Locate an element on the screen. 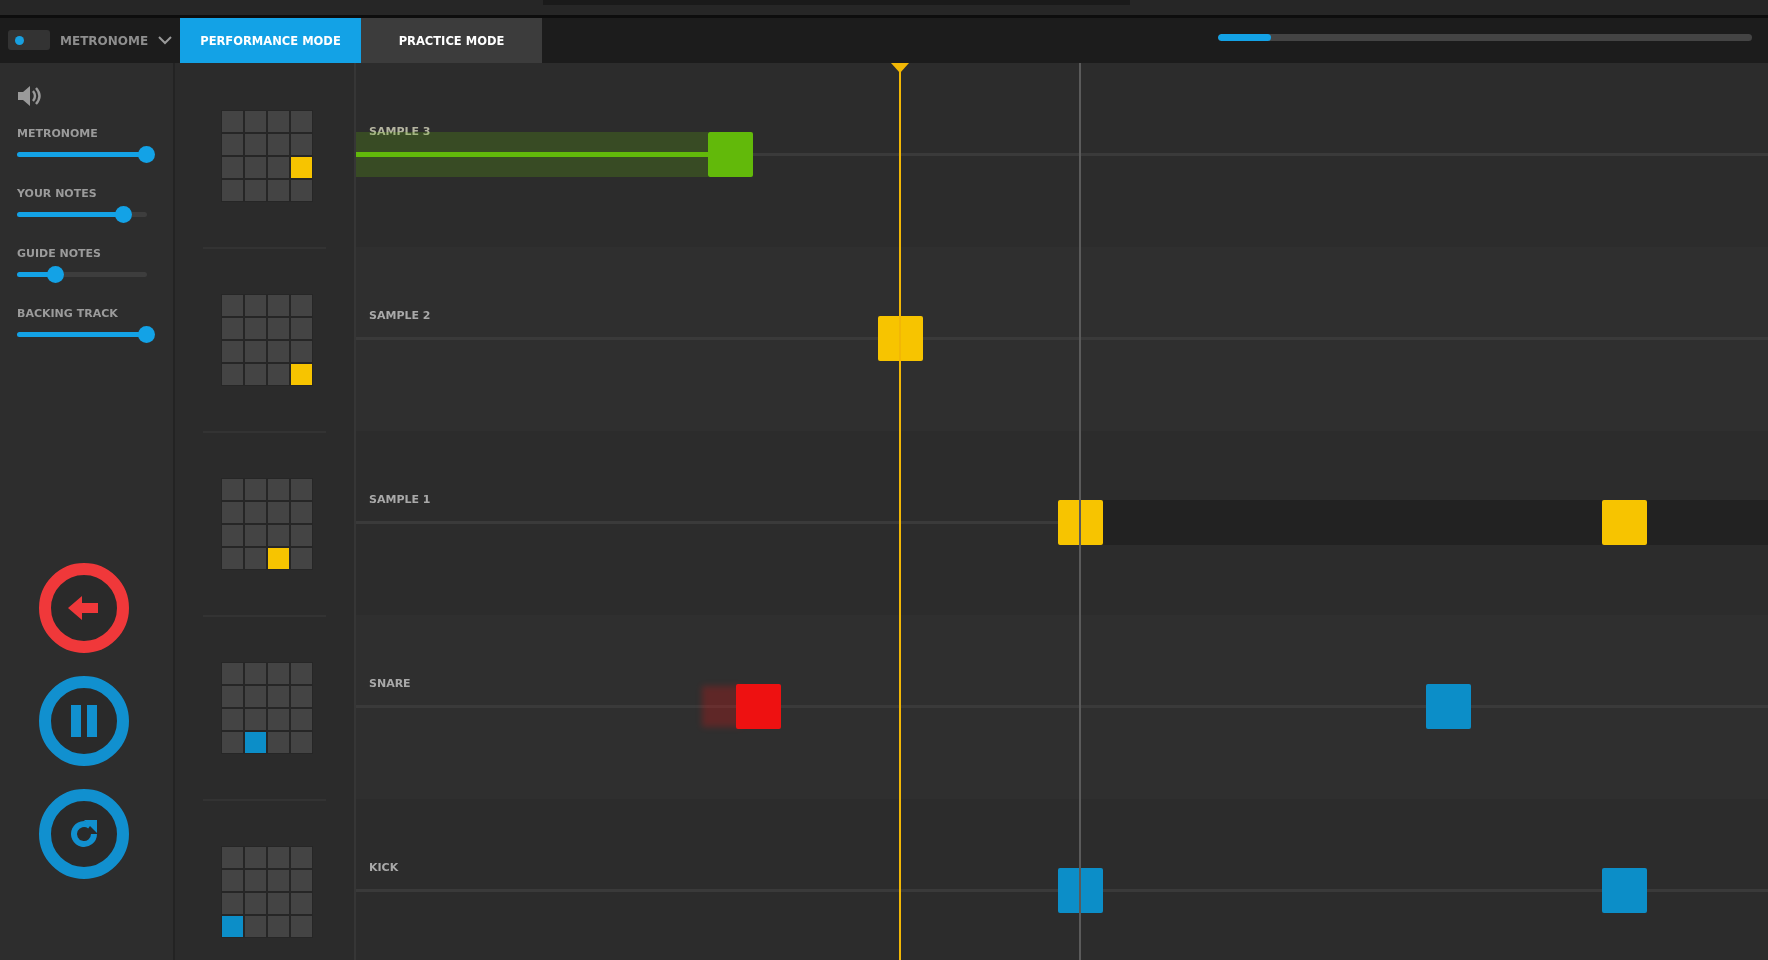 The image size is (1768, 960). lane-label: KICK is located at coordinates (384, 867).